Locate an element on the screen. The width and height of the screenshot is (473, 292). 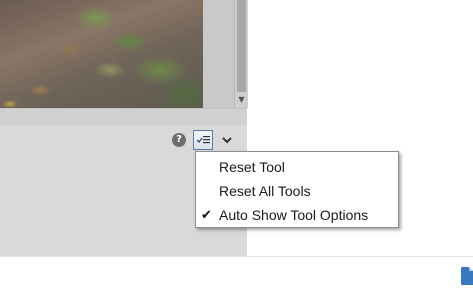
tool-options-icon is located at coordinates (203, 140).